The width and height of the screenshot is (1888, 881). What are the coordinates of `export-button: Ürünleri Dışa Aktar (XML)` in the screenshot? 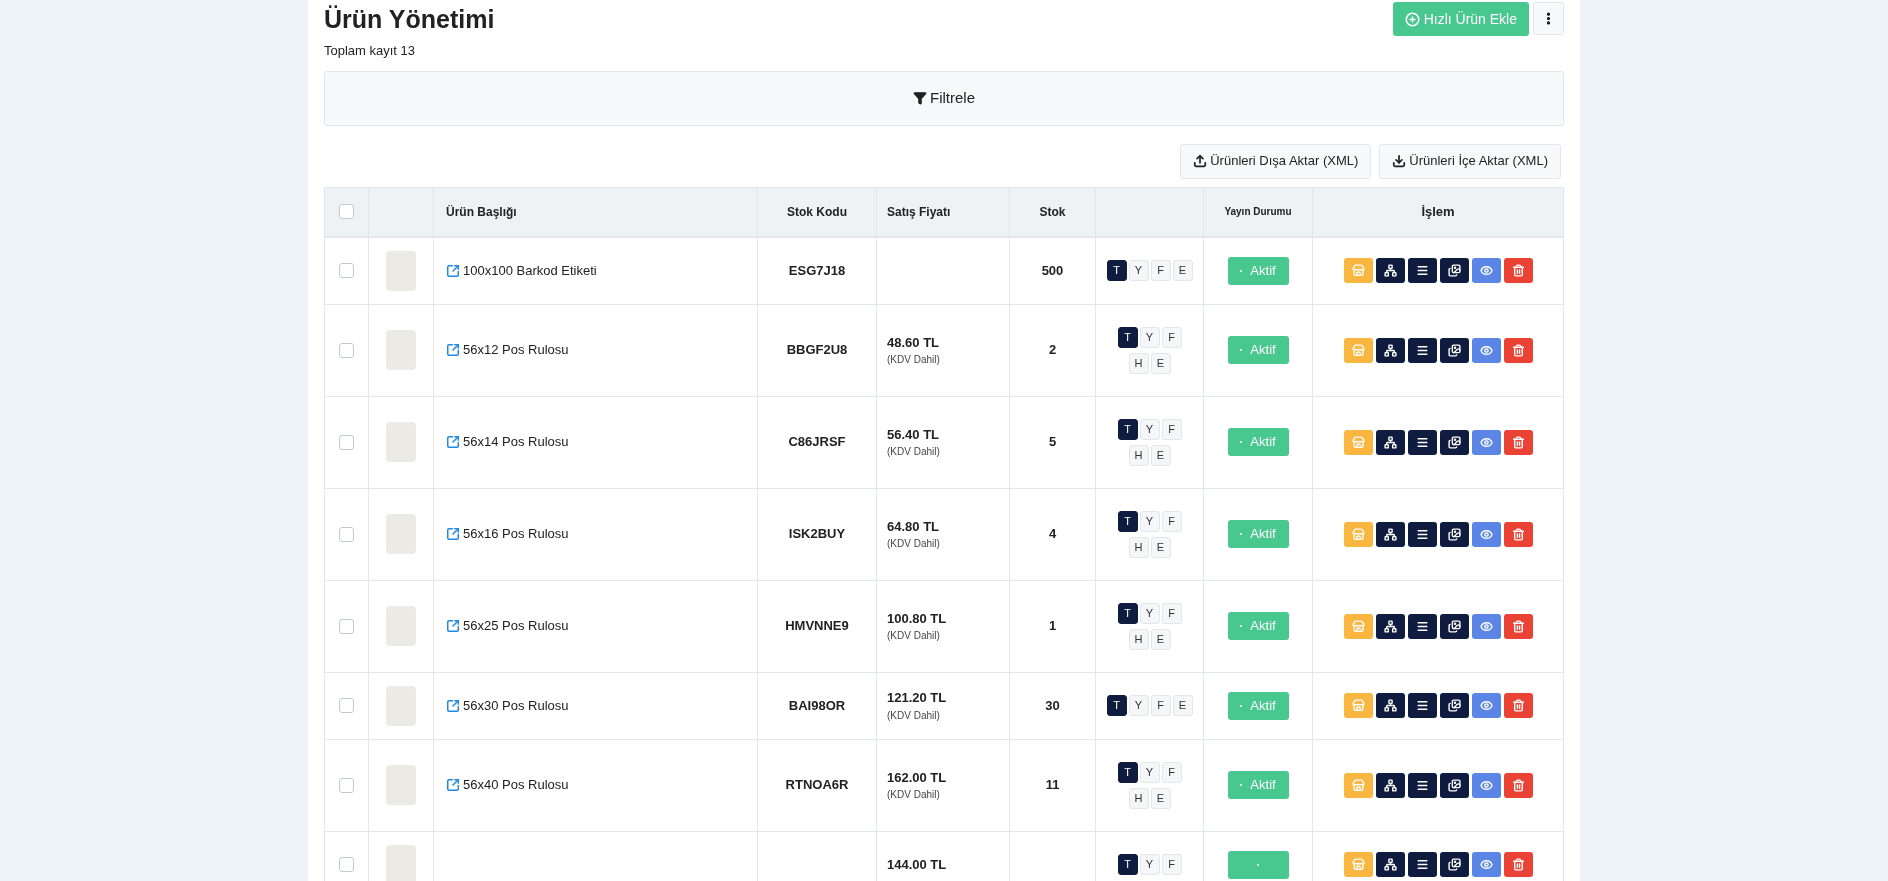 It's located at (1276, 161).